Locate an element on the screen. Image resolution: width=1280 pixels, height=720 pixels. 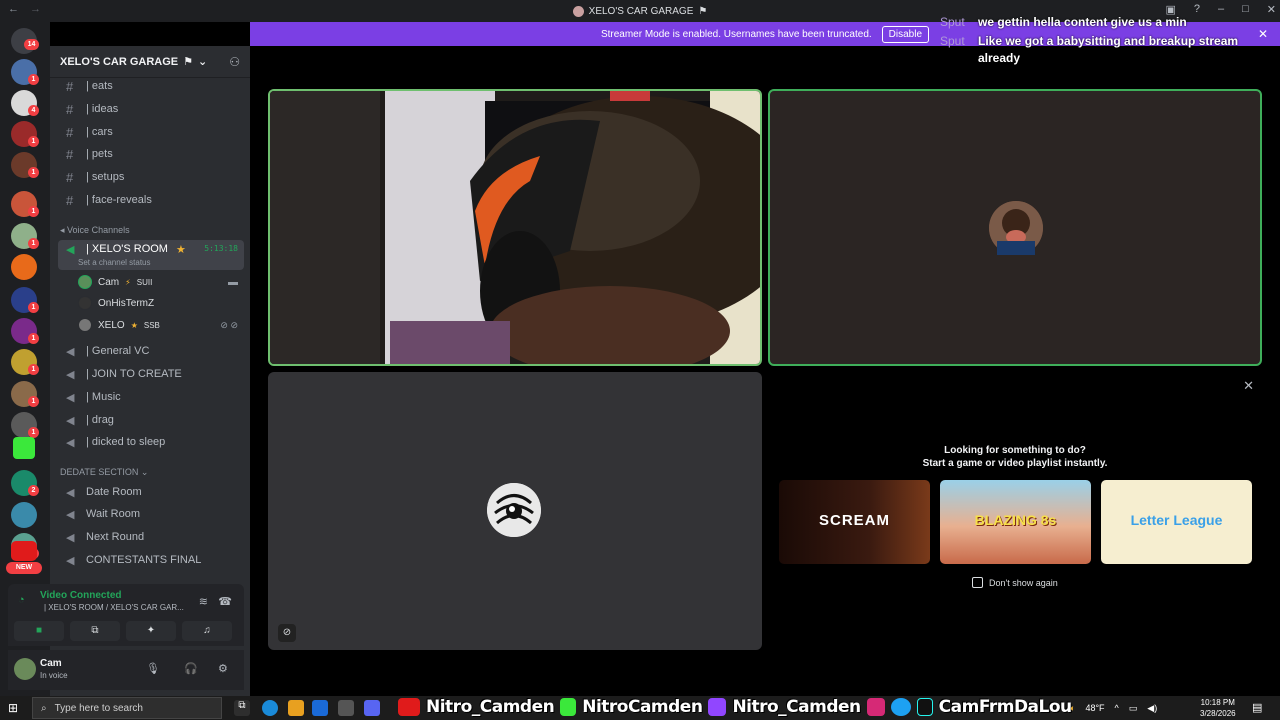
forward-arrow-icon: → is located at coordinates (35, 9).